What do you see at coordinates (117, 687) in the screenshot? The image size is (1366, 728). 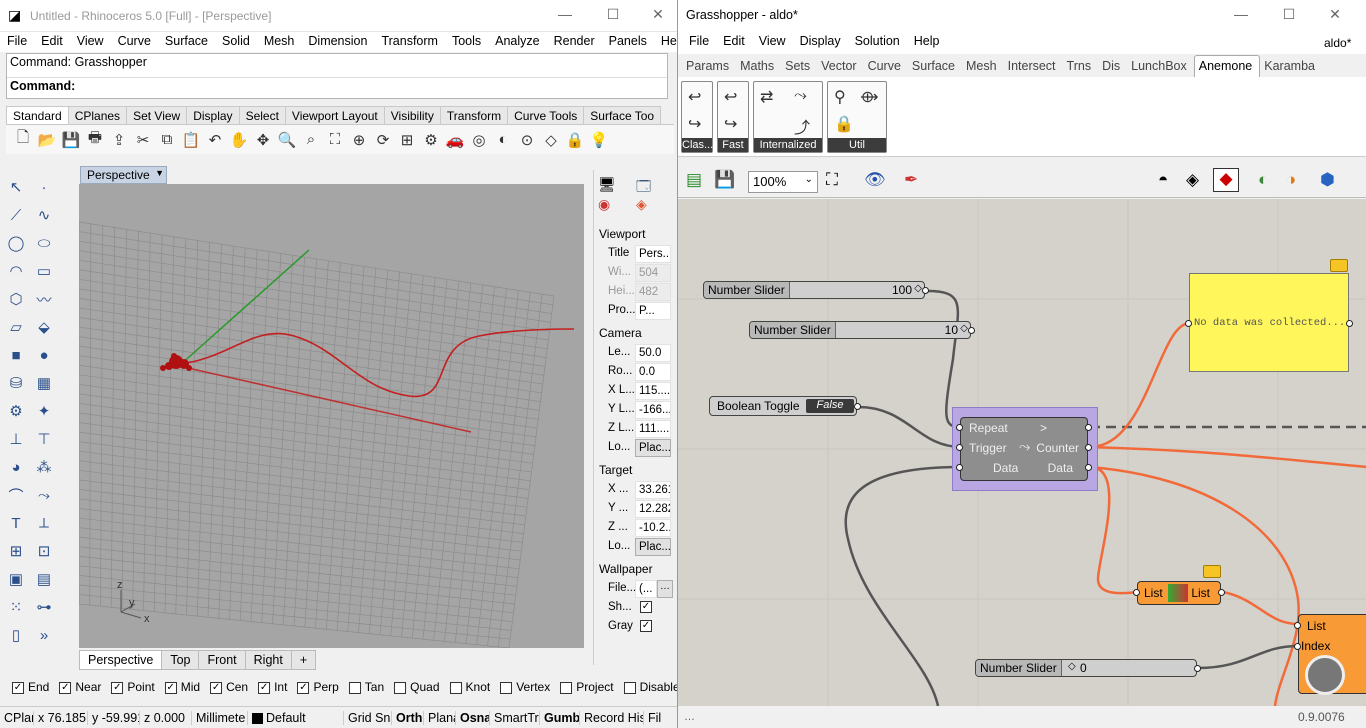 I see `osnap-point-checkbox: ✓` at bounding box center [117, 687].